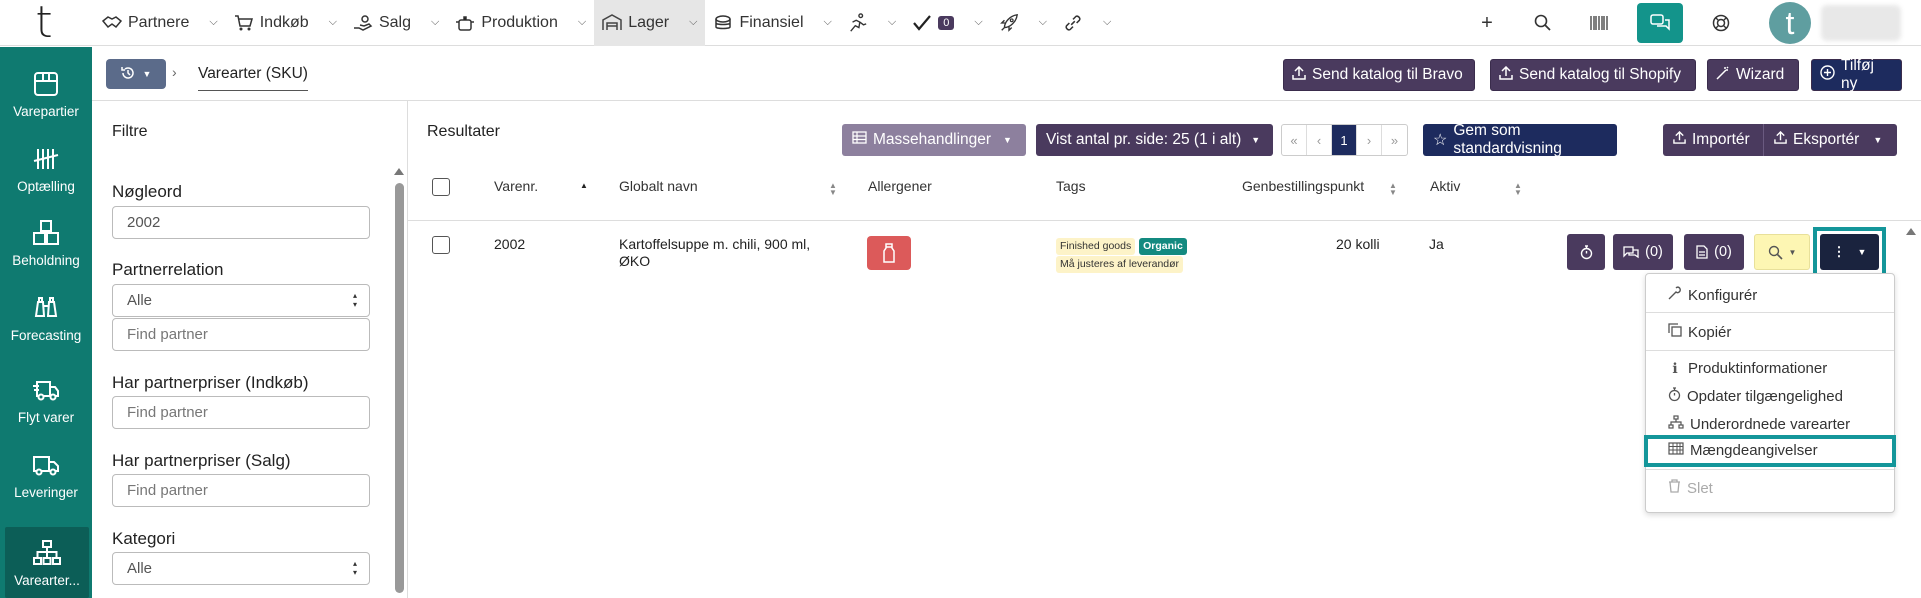 The image size is (1921, 598). Describe the element at coordinates (1699, 332) in the screenshot. I see `menu-item-copy: Kopiér` at that location.